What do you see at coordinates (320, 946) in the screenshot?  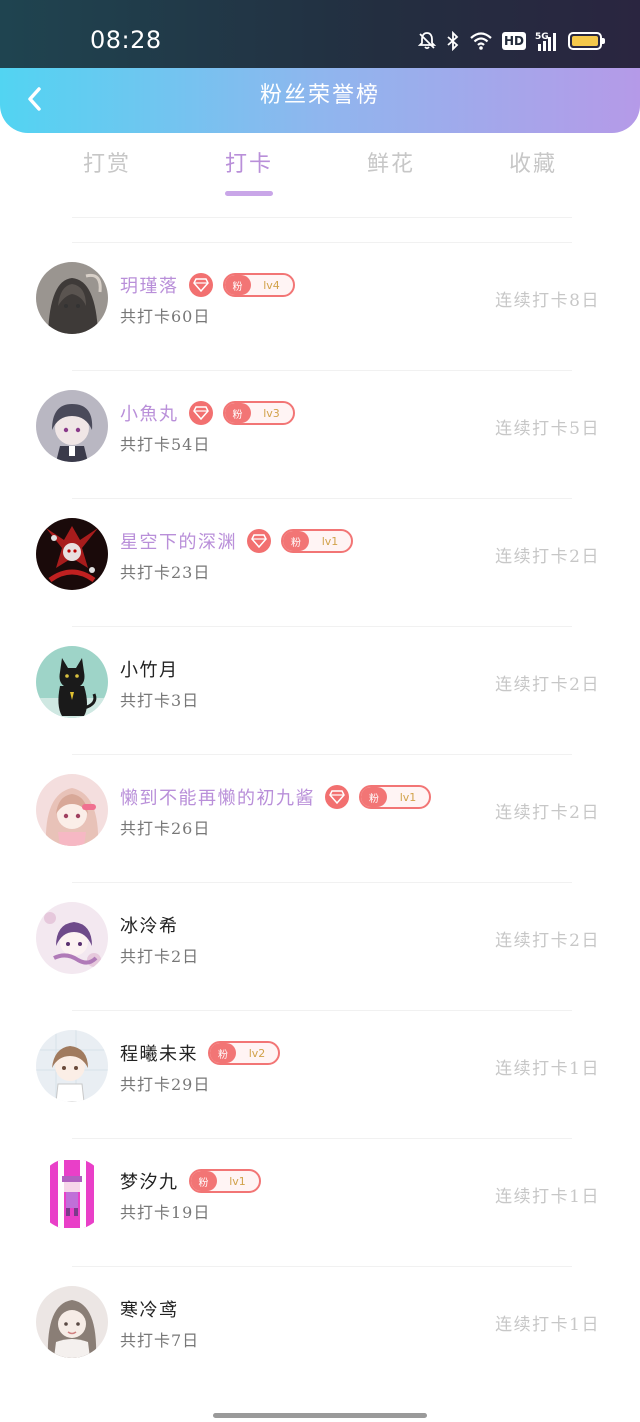 I see `fan-row-6: 冰泠希 共打卡2日 连续打卡2日` at bounding box center [320, 946].